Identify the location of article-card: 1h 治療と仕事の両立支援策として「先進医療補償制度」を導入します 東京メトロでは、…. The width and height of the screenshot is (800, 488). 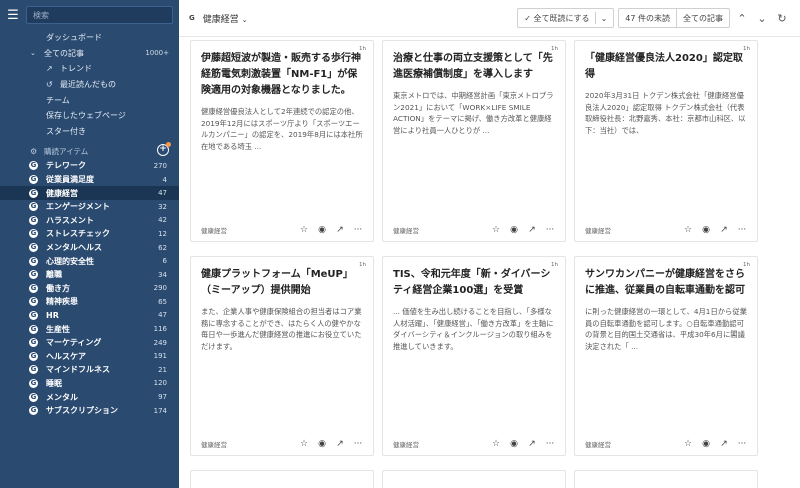
(474, 141).